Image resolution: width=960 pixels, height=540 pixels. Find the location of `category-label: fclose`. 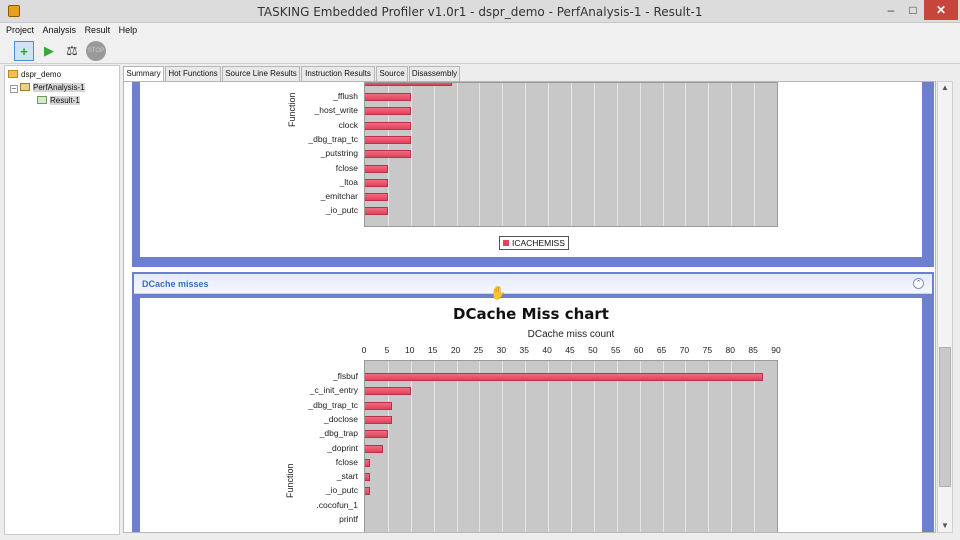

category-label: fclose is located at coordinates (346, 461).